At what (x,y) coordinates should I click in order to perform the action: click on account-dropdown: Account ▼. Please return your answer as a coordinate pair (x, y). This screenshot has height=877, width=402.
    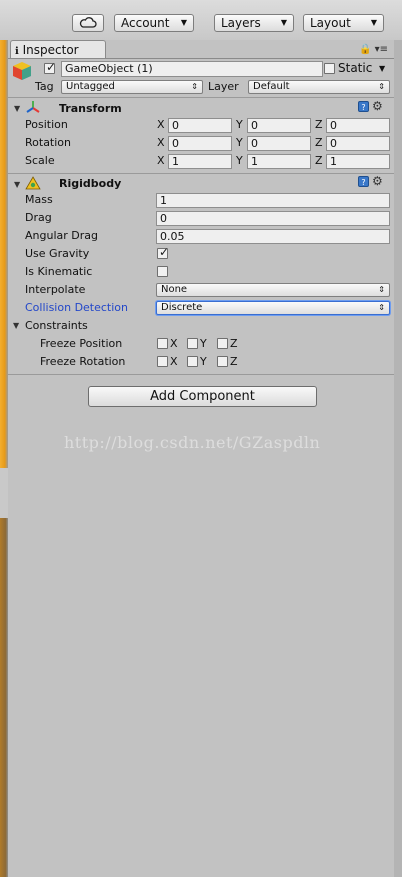
    Looking at the image, I should click on (154, 23).